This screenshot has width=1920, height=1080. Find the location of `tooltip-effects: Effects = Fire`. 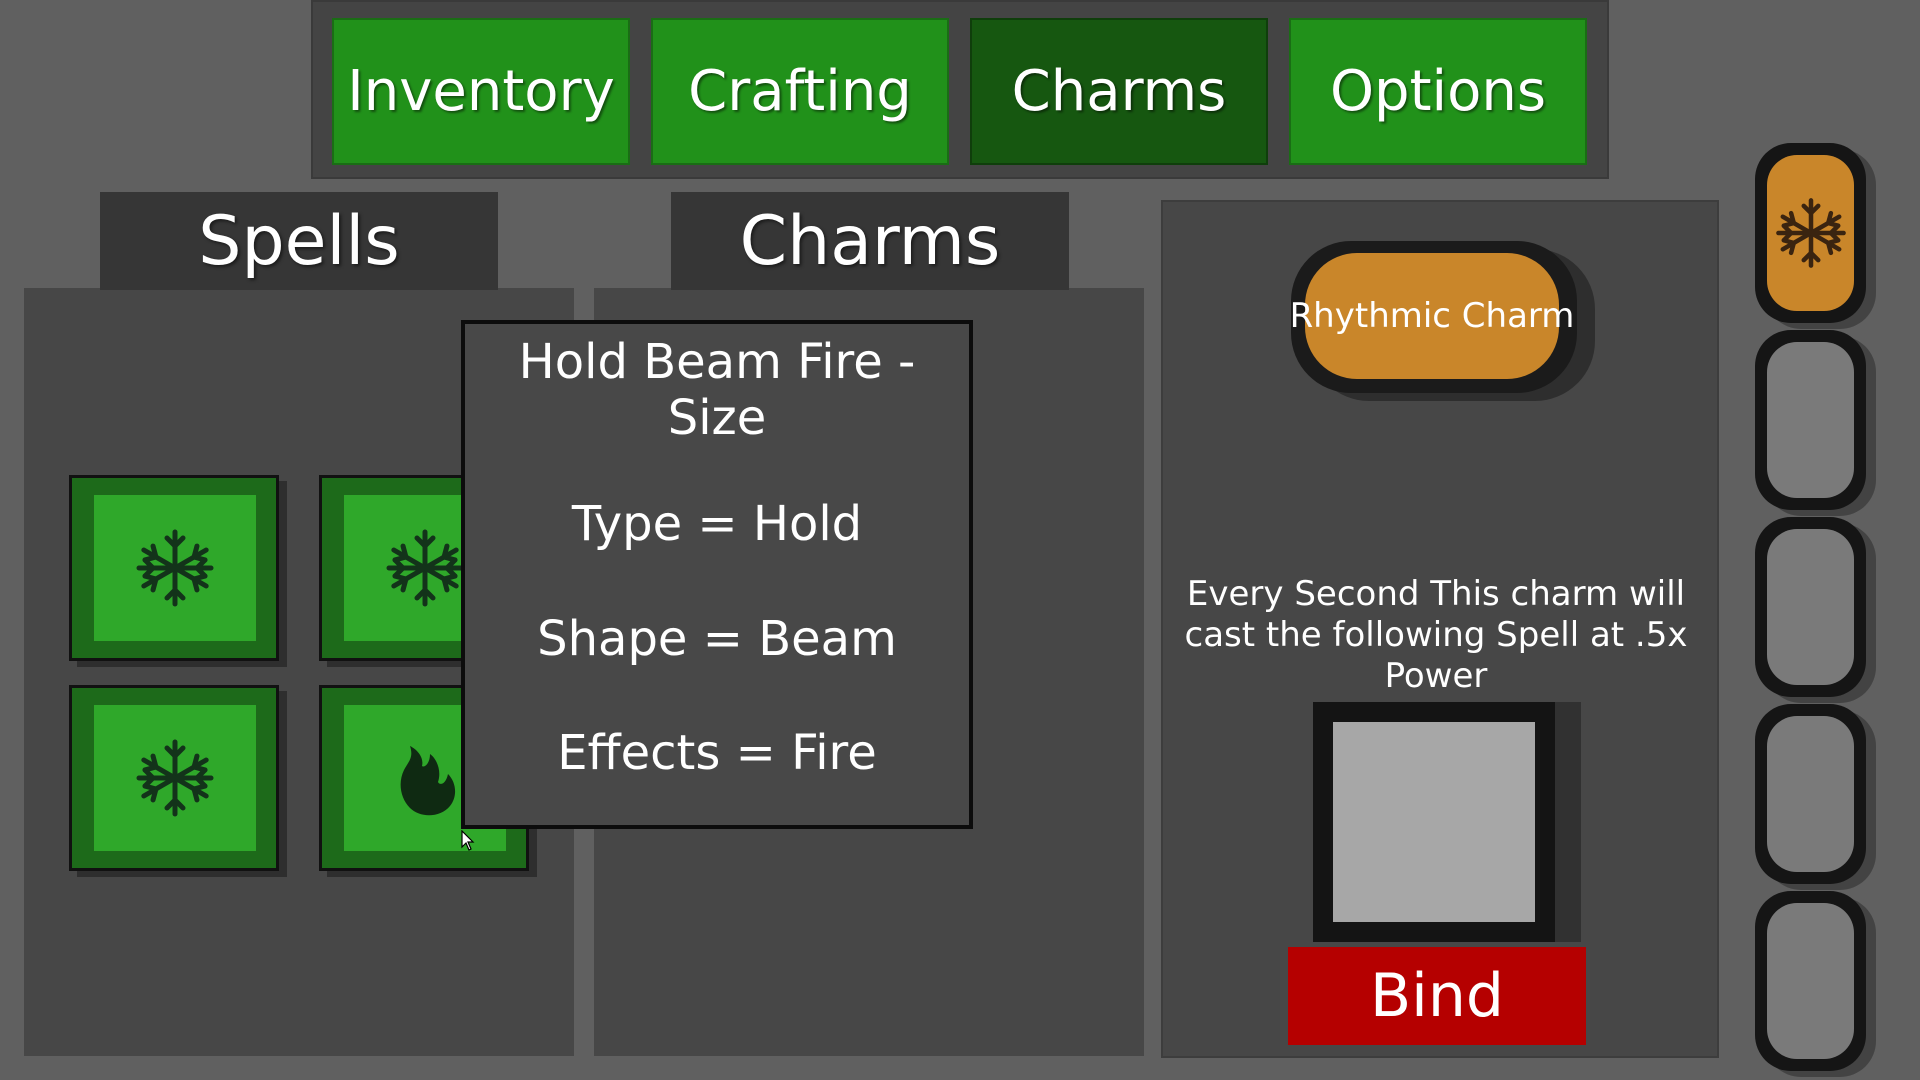

tooltip-effects: Effects = Fire is located at coordinates (717, 753).